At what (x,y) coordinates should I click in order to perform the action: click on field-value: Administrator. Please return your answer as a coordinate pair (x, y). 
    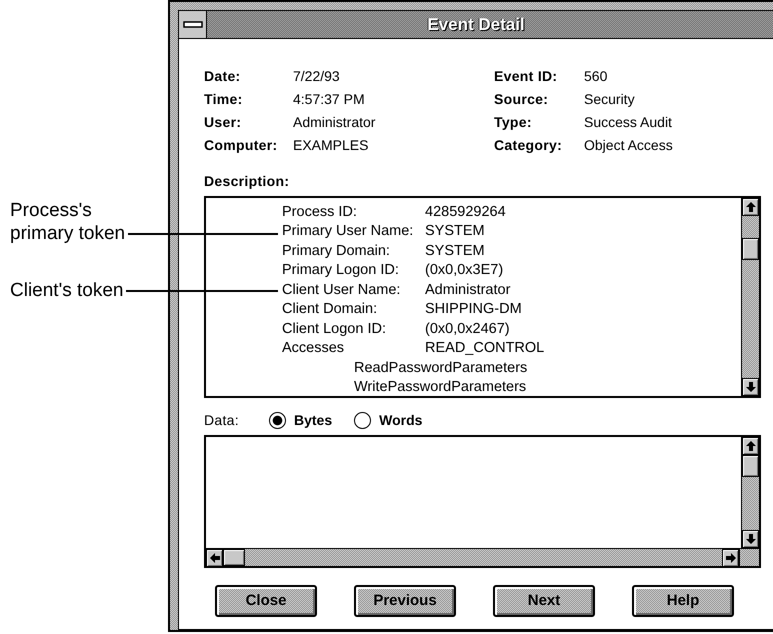
    Looking at the image, I should click on (334, 122).